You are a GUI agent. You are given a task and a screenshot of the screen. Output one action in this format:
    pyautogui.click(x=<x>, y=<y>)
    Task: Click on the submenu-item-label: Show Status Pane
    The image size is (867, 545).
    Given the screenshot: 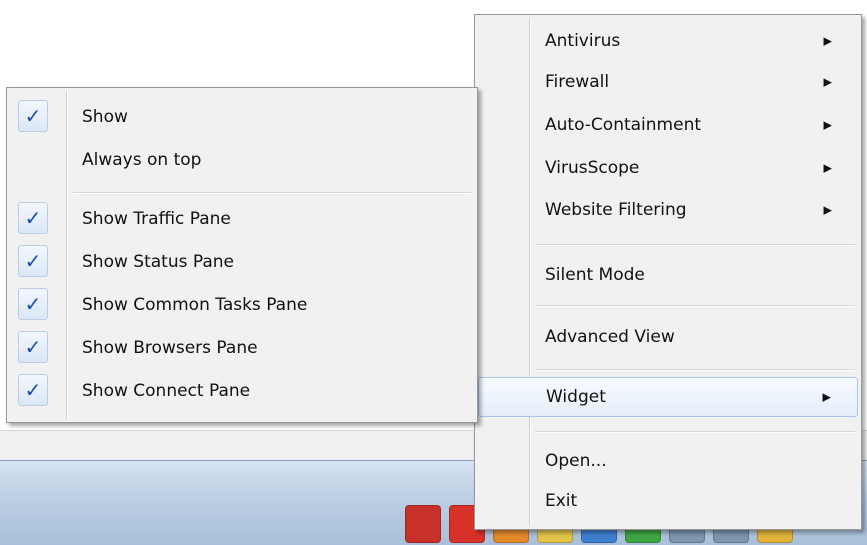 What is the action you would take?
    pyautogui.click(x=158, y=262)
    